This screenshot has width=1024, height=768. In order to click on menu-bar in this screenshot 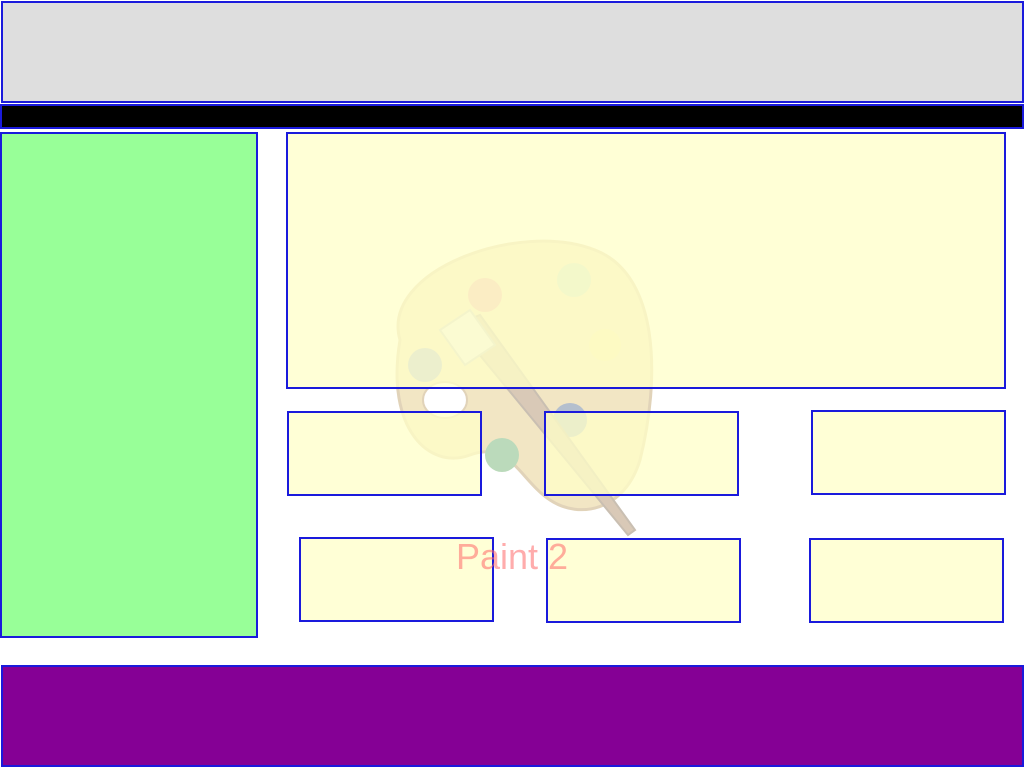, I will do `click(512, 116)`.